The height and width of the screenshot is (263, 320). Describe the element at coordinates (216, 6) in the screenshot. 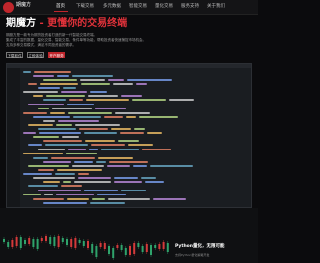

I see `nav-item-about: 关于我们` at that location.